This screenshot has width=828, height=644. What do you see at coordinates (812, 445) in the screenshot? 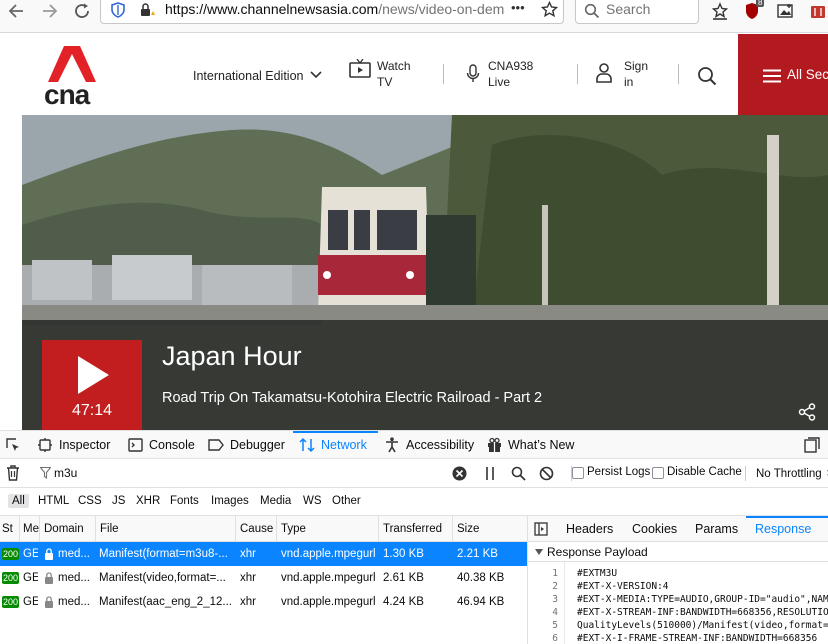
I see `dock-side-icon` at bounding box center [812, 445].